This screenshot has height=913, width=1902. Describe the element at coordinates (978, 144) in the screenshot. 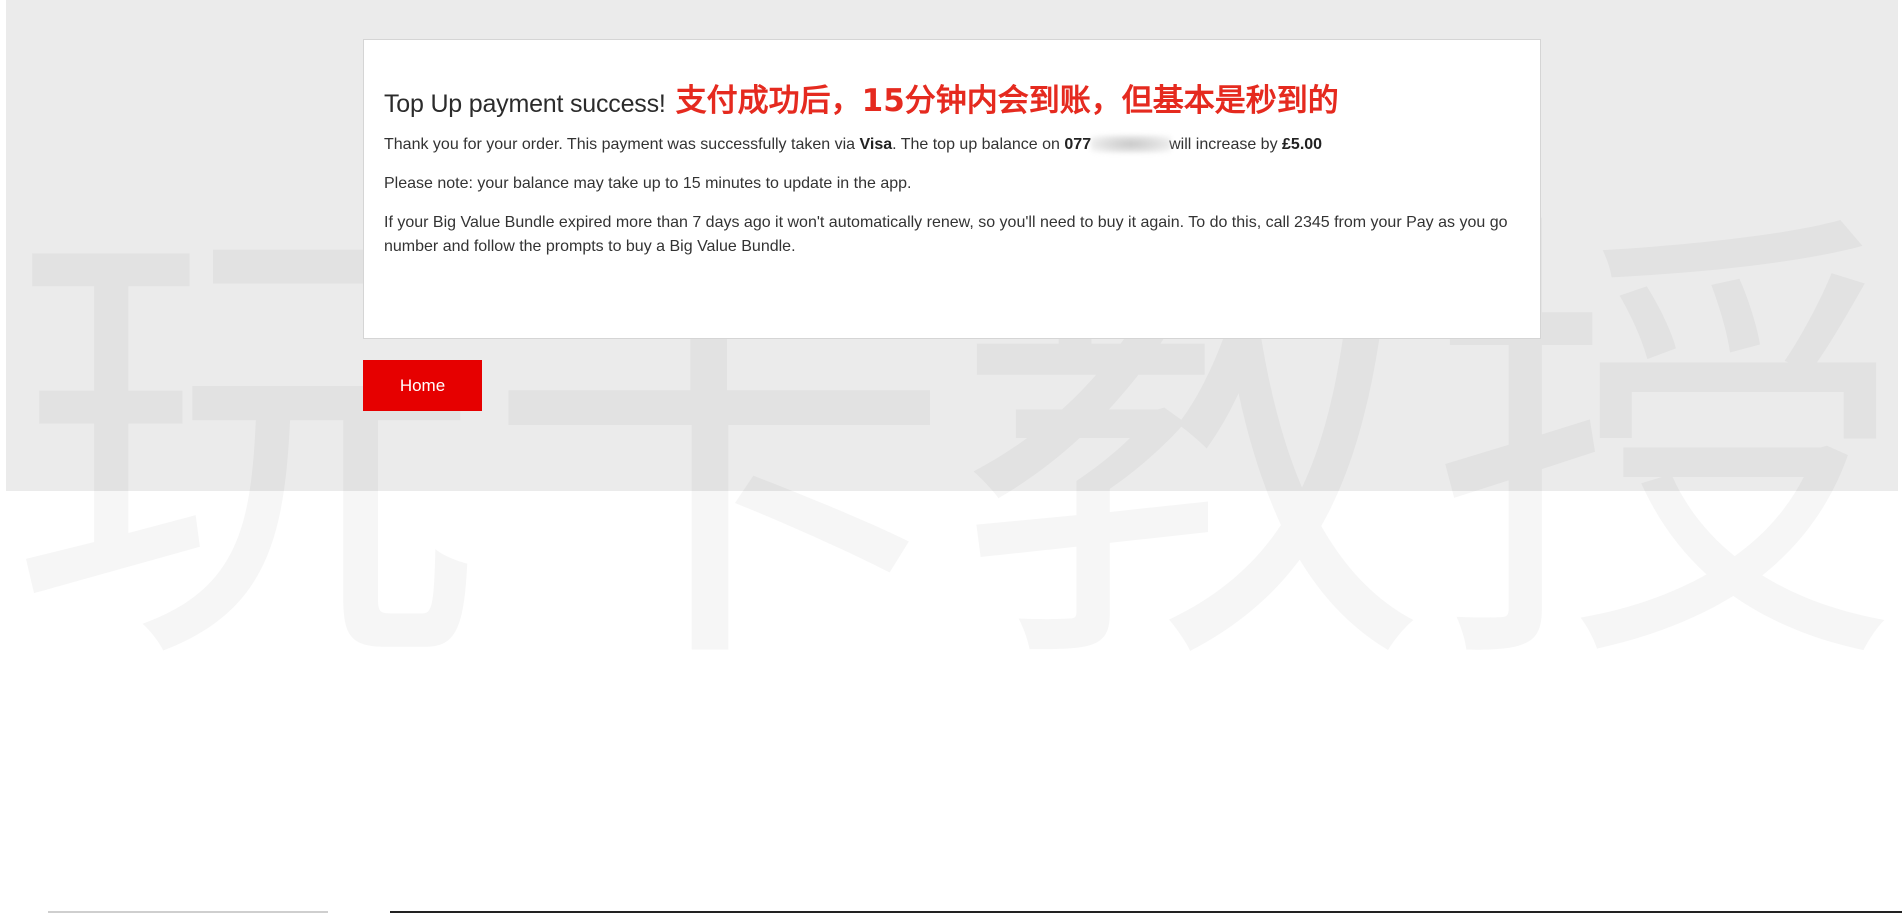

I see `payment-text-middle: . The top up balance on` at that location.